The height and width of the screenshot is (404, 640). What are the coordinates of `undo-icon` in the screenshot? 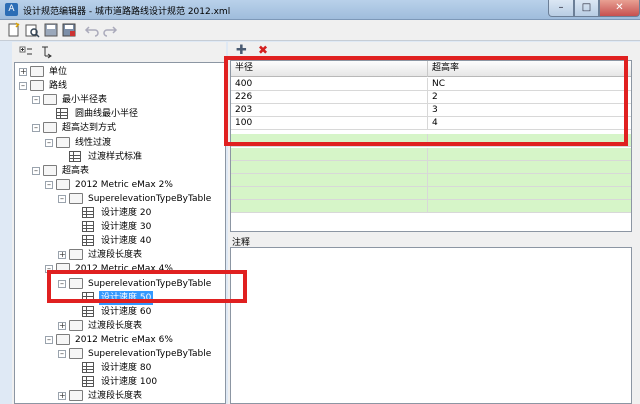 It's located at (92, 30).